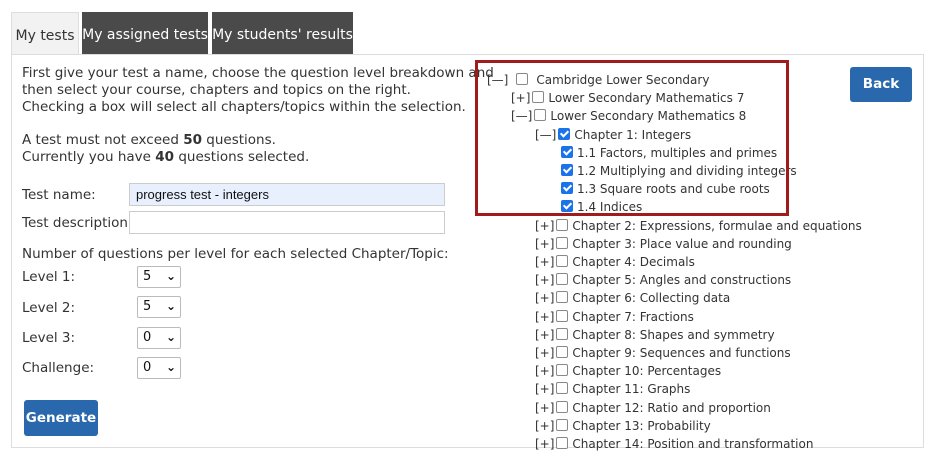 This screenshot has width=935, height=460. What do you see at coordinates (45, 33) in the screenshot?
I see `tab-my-tests: My tests` at bounding box center [45, 33].